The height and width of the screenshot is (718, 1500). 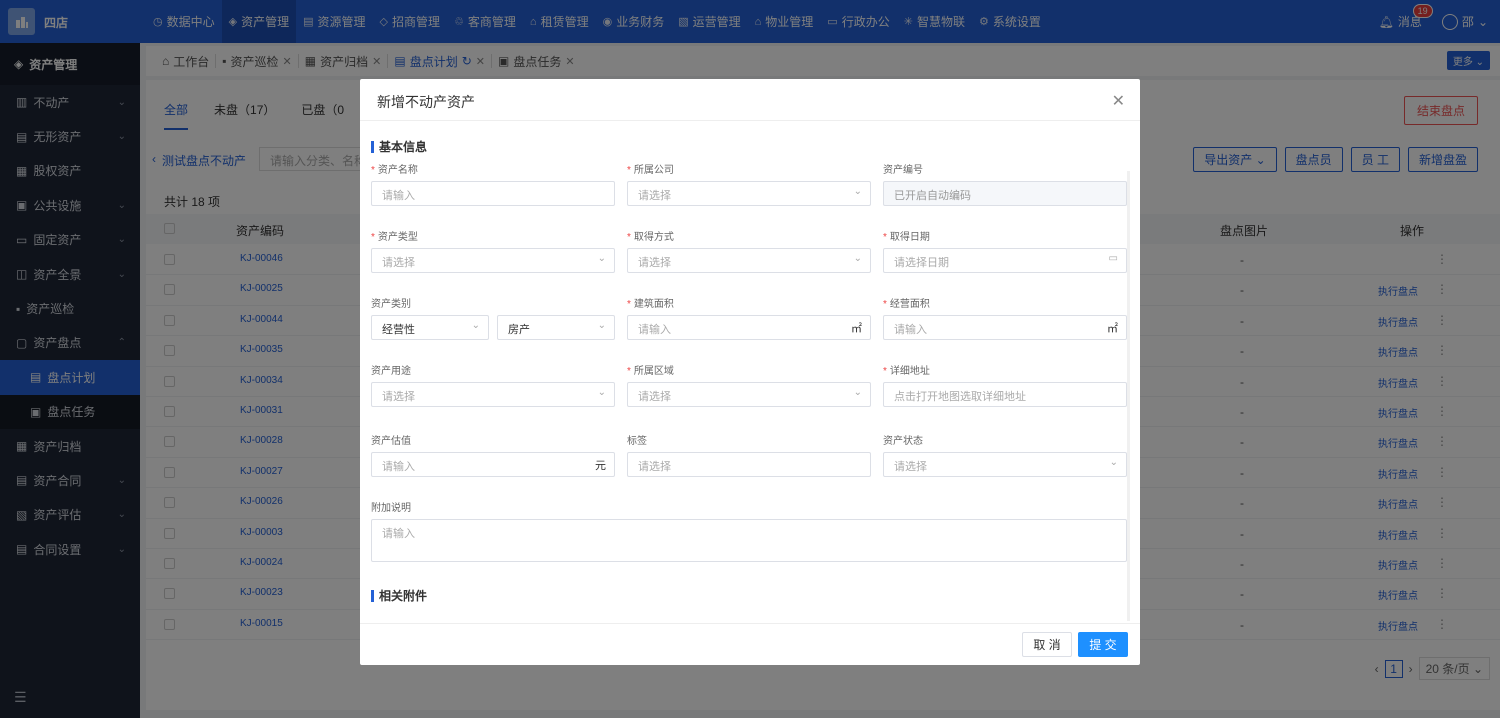 What do you see at coordinates (1005, 193) in the screenshot?
I see `asset-code-input: 已开启自动编码` at bounding box center [1005, 193].